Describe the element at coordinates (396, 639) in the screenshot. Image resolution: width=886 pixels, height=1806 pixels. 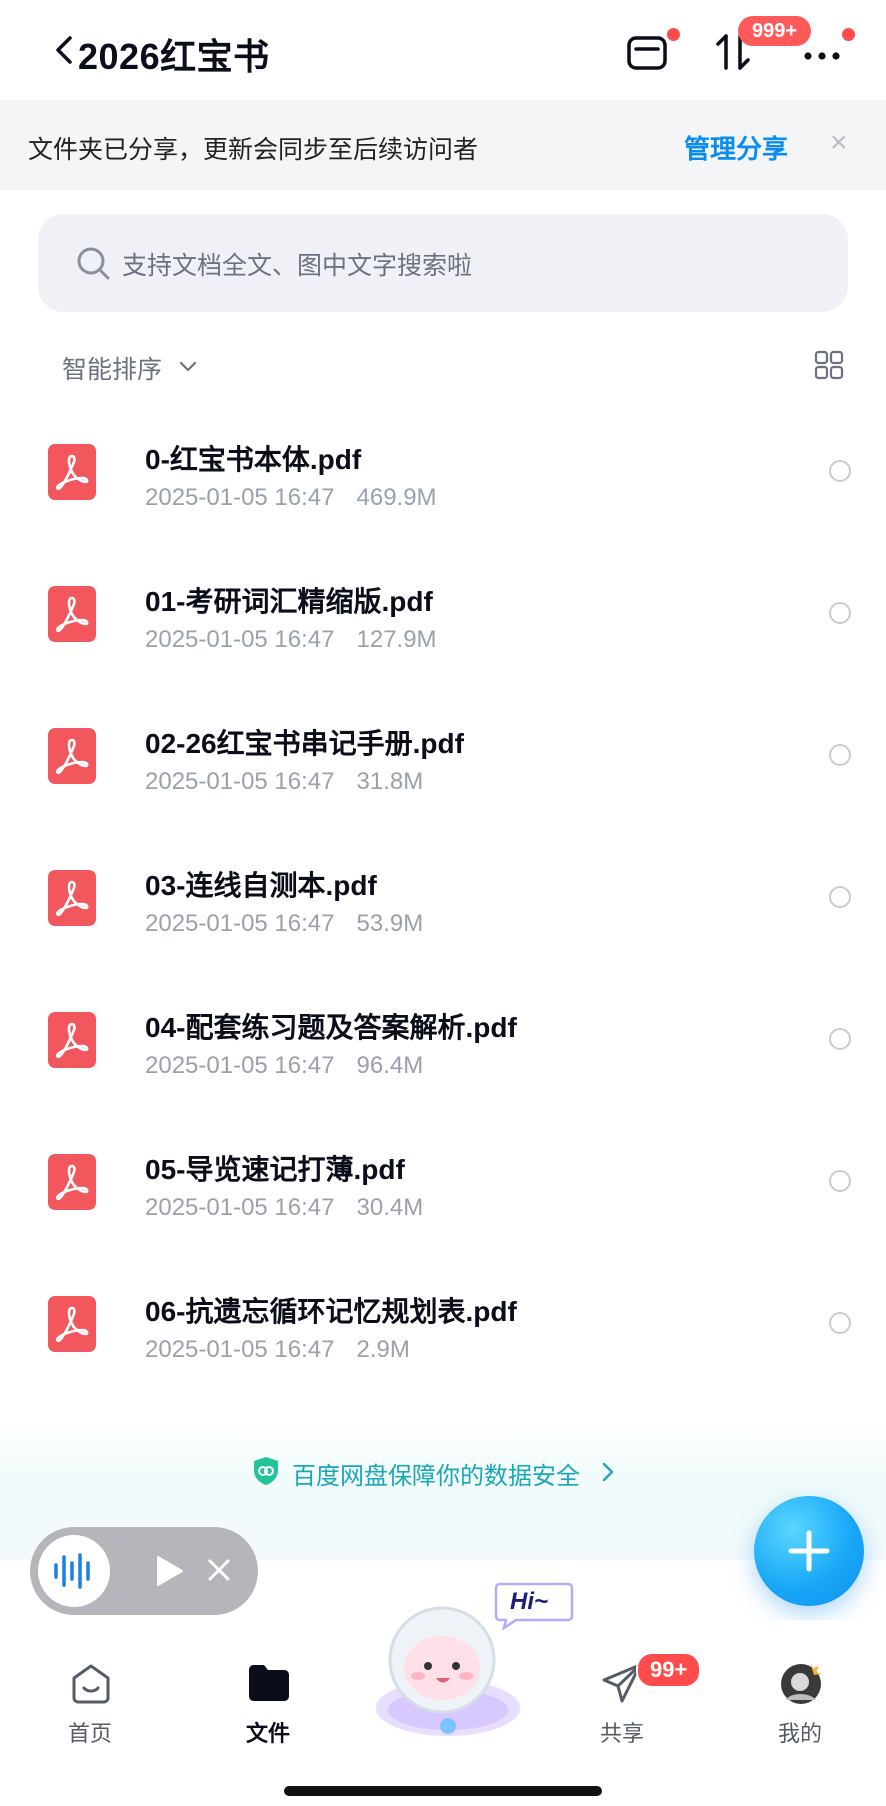
I see `file-size: 127.9M` at that location.